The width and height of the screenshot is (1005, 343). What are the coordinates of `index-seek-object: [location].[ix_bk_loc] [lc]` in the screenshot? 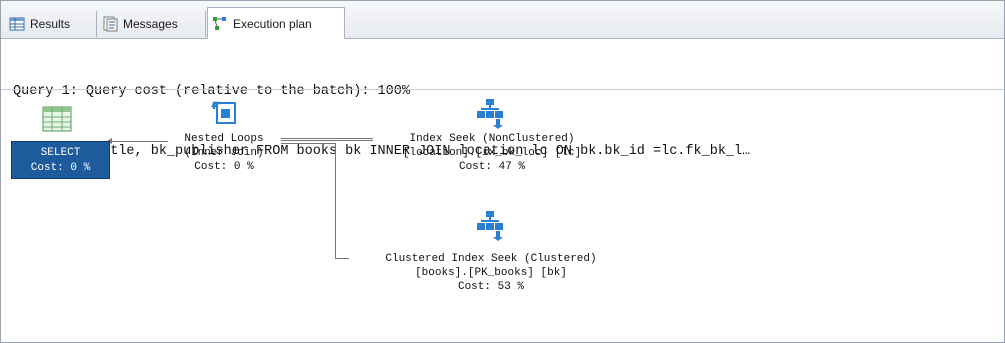 It's located at (492, 153).